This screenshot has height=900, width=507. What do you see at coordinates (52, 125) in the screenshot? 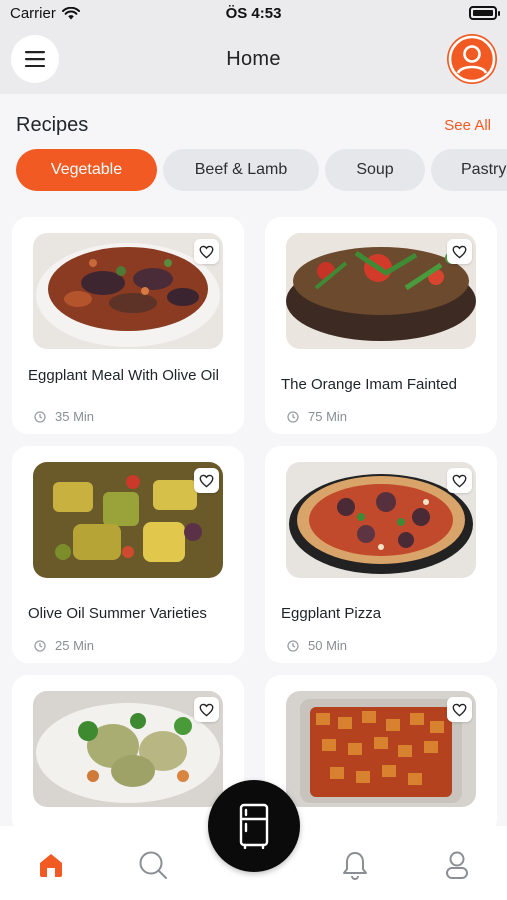
I see `section-title: Recipes` at bounding box center [52, 125].